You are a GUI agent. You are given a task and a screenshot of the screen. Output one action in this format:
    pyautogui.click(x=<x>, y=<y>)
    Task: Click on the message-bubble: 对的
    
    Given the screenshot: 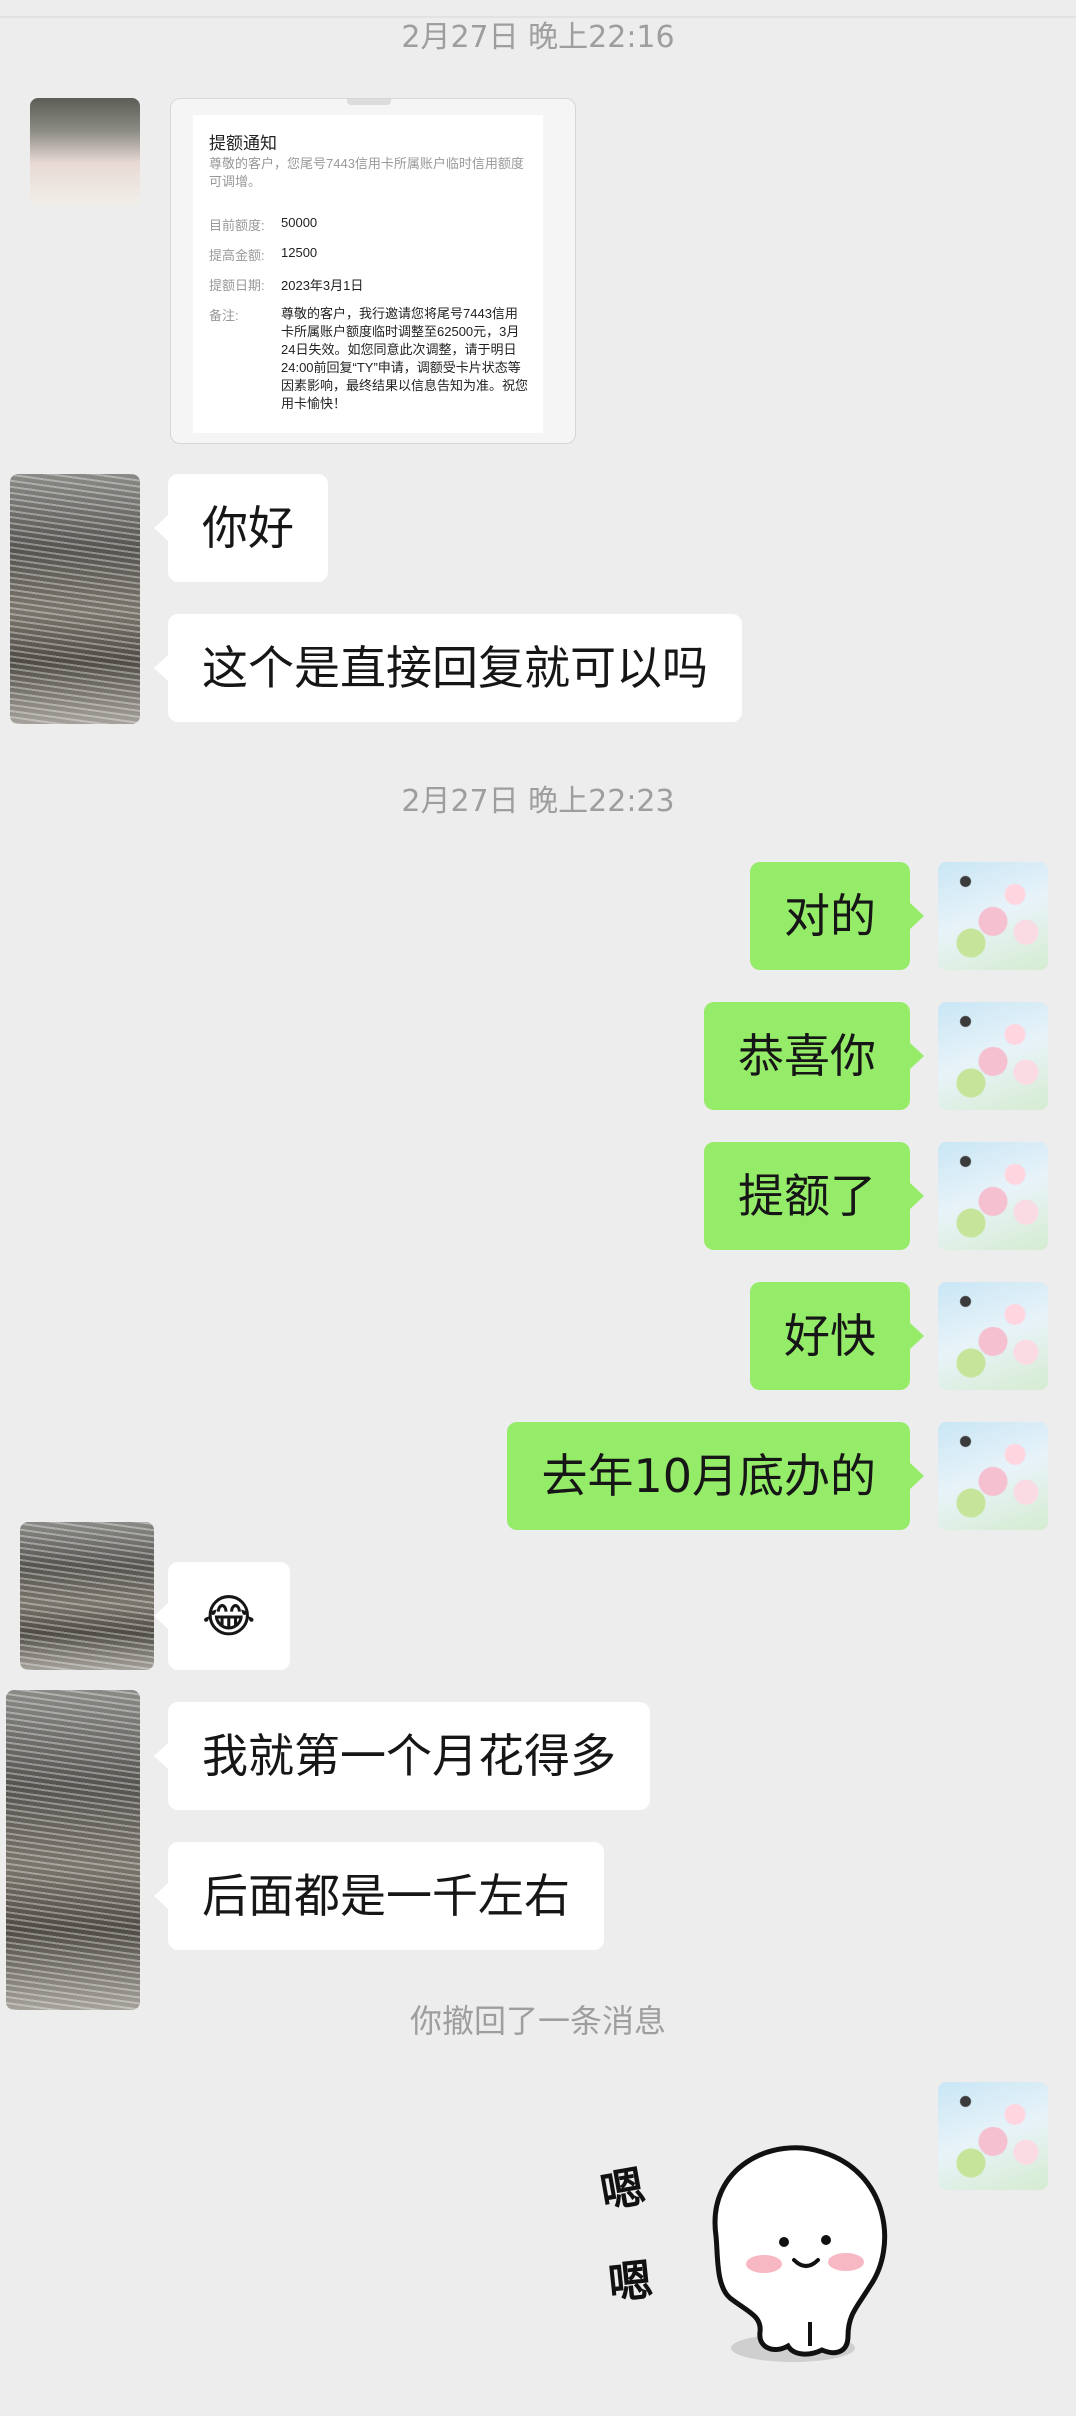 What is the action you would take?
    pyautogui.click(x=837, y=916)
    